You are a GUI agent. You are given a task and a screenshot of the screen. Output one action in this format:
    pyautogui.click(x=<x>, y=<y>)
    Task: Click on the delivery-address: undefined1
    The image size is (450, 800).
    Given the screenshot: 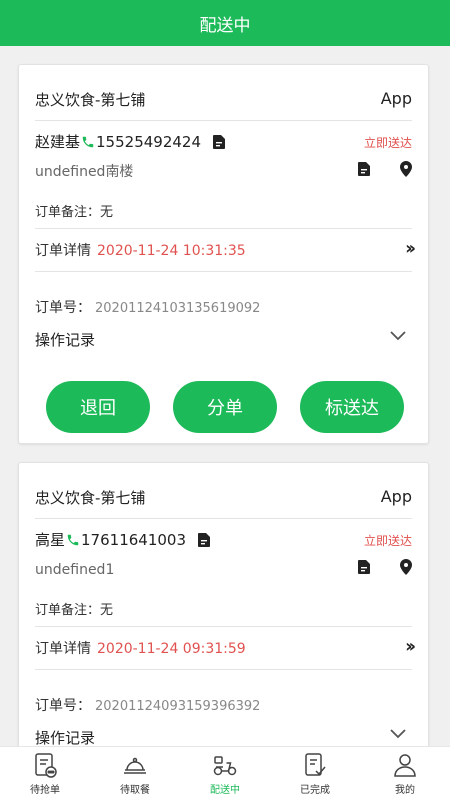 What is the action you would take?
    pyautogui.click(x=75, y=570)
    